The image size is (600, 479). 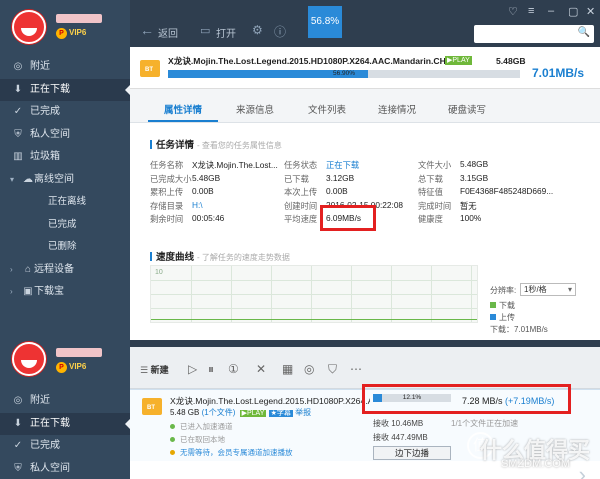 I want to click on tab-source: 来源信息, so click(x=255, y=109).